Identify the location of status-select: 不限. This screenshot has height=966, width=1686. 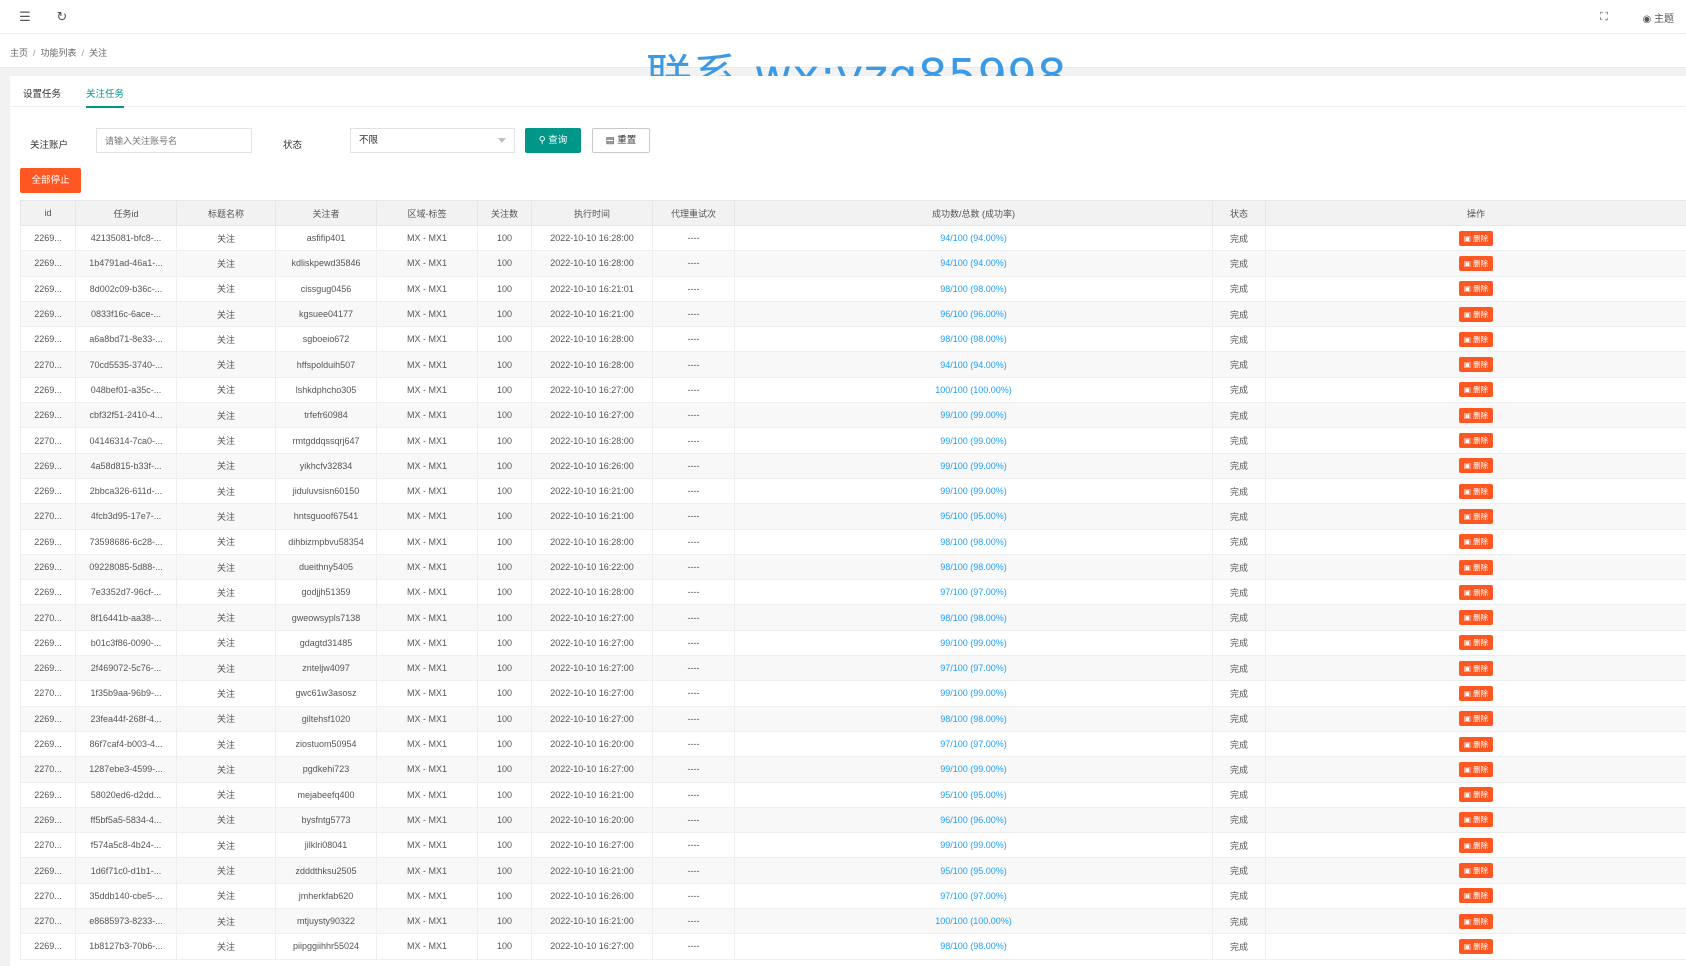
(432, 140).